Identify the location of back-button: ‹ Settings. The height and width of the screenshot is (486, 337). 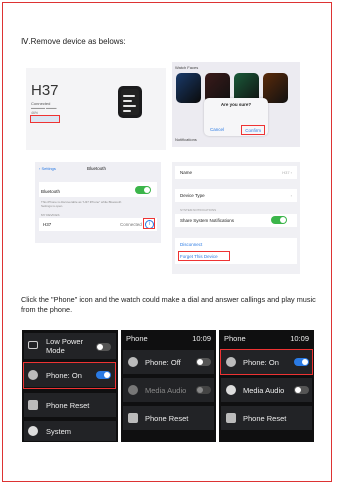
(47, 168).